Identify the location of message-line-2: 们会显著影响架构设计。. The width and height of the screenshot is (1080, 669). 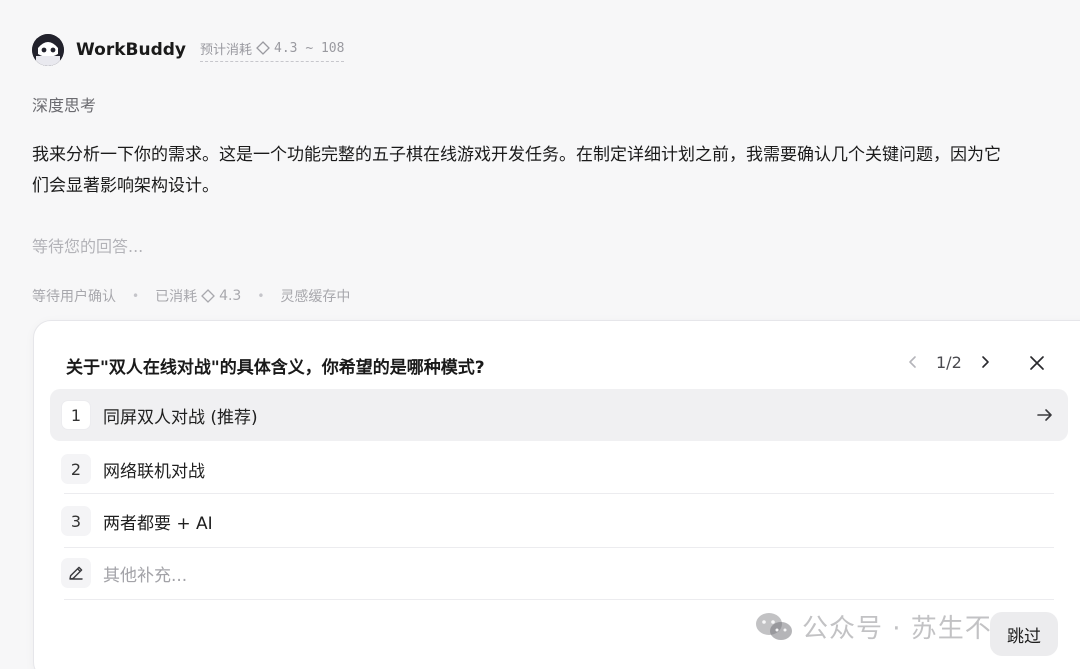
(125, 186).